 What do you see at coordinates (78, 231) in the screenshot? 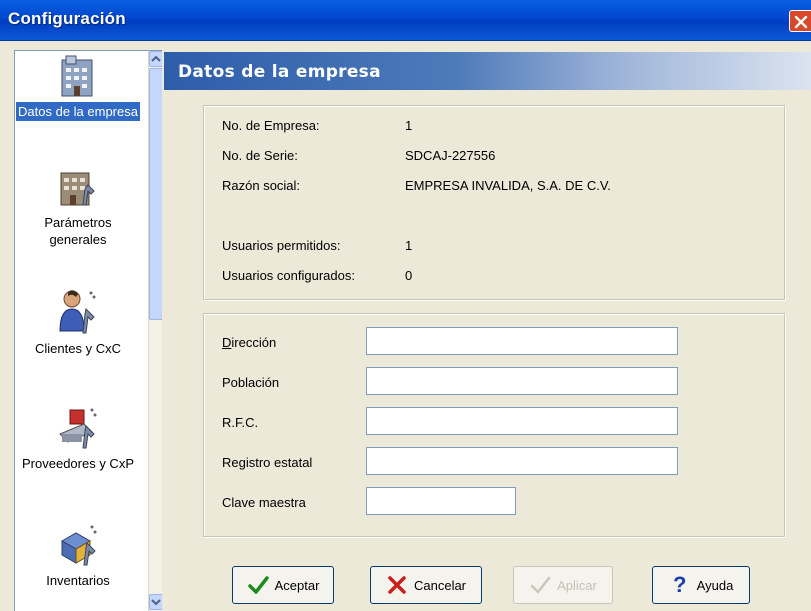
I see `sidebar-item-label: Parámetros generales` at bounding box center [78, 231].